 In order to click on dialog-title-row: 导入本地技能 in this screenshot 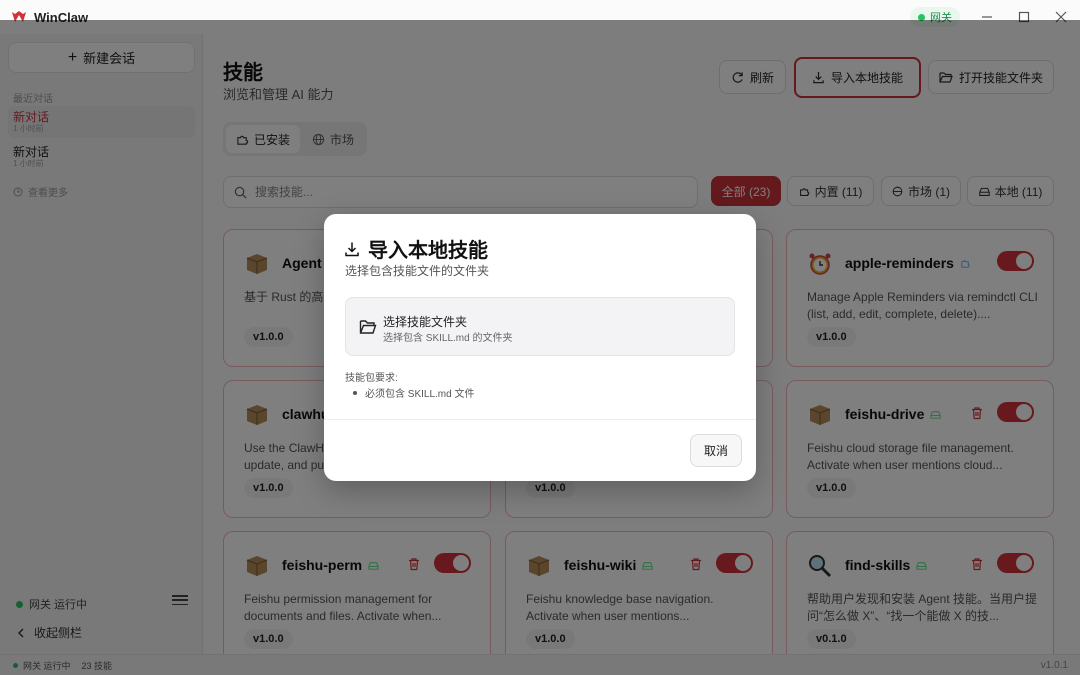, I will do `click(416, 248)`.